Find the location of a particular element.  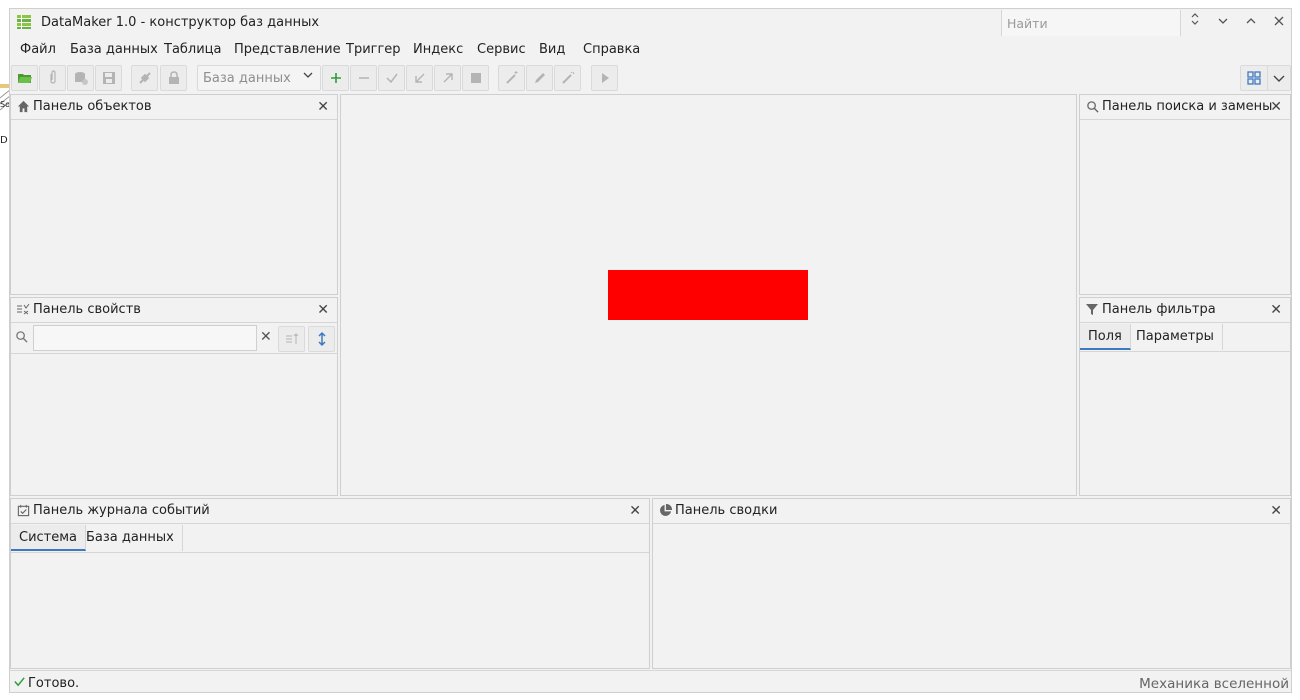

minimize-button is located at coordinates (1223, 23).